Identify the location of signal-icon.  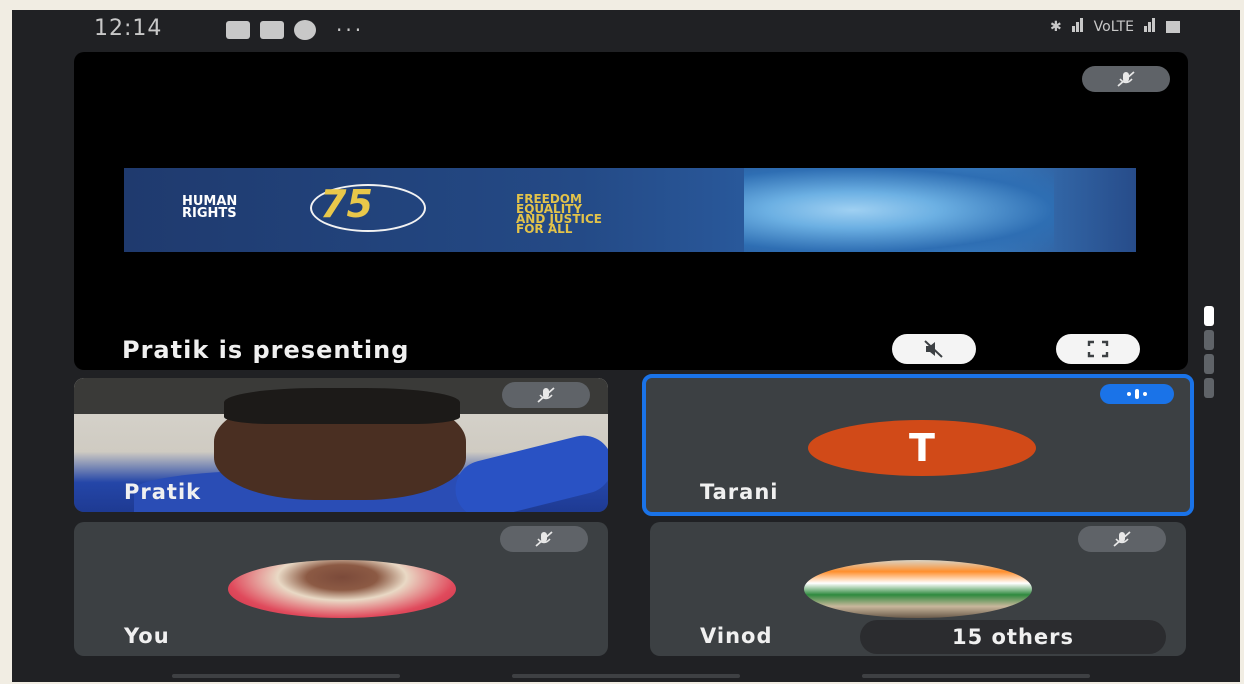
(1077, 27).